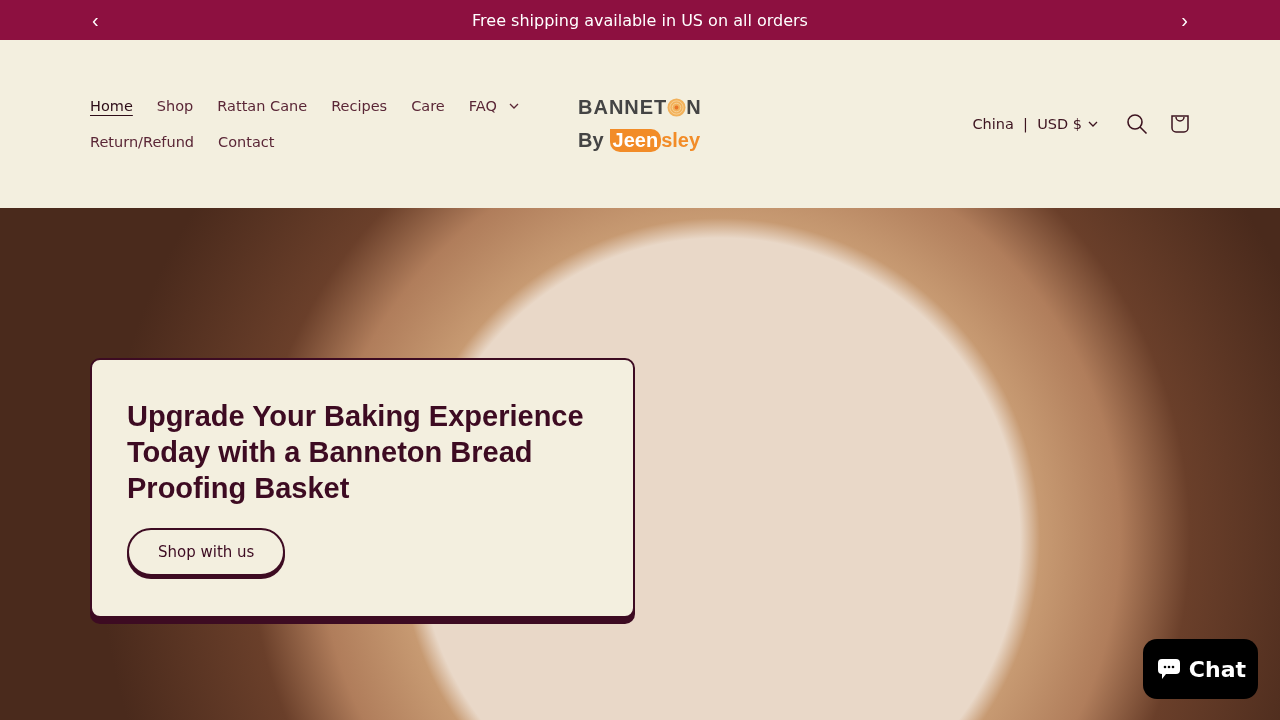  Describe the element at coordinates (428, 106) in the screenshot. I see `nav-link: Care` at that location.